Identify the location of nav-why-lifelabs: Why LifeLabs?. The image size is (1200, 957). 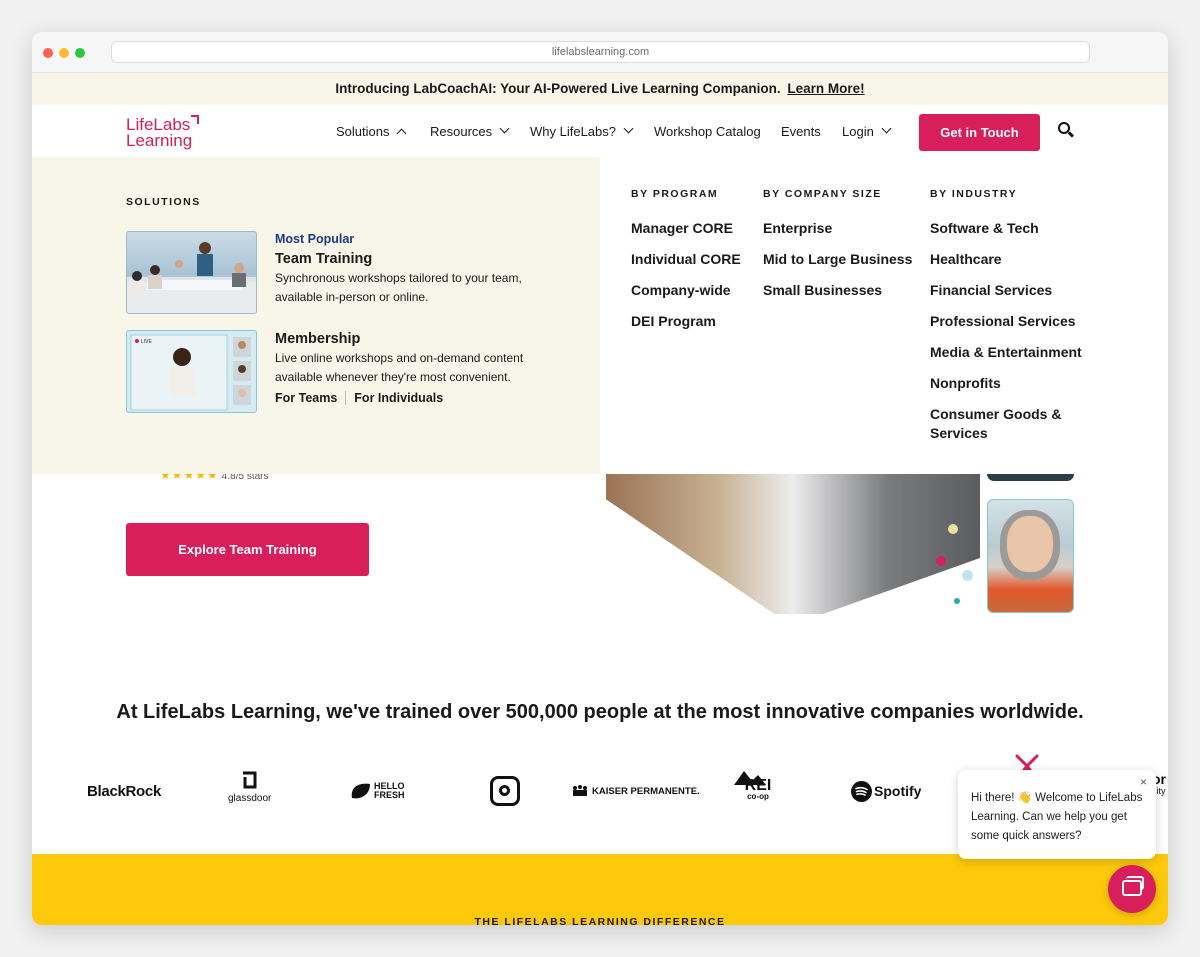
(582, 131).